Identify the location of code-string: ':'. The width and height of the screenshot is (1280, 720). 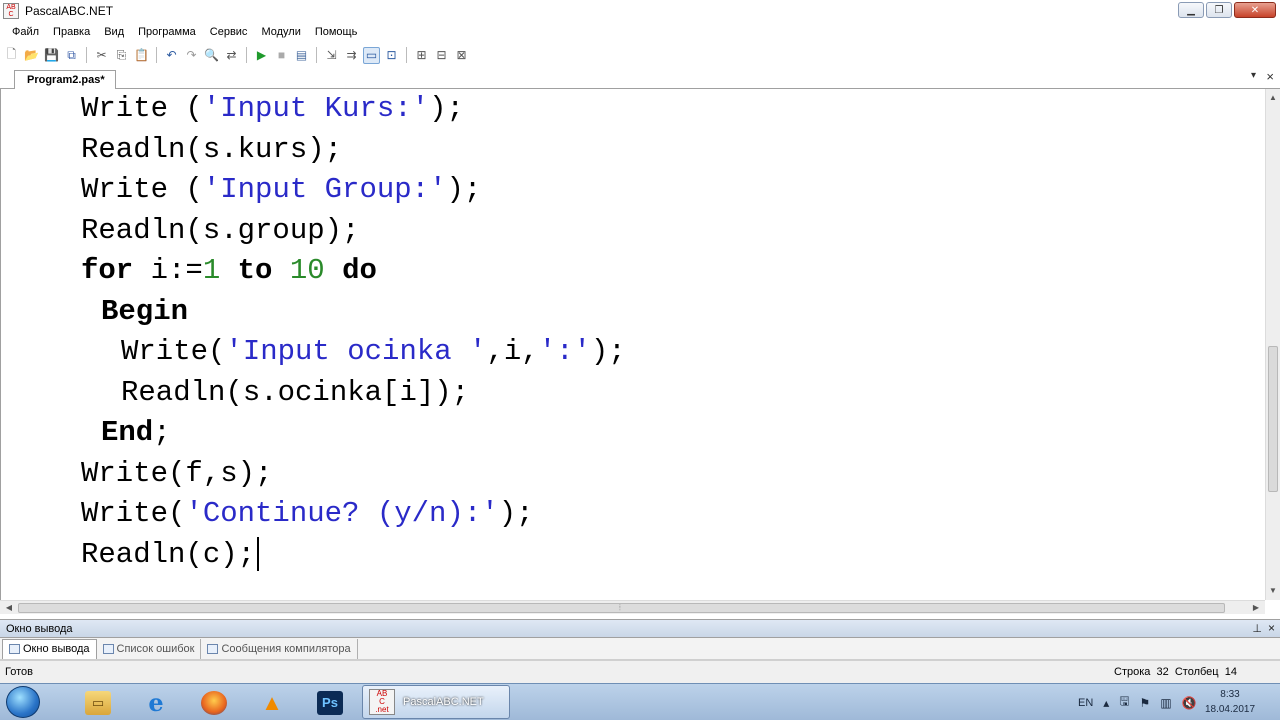
(564, 351).